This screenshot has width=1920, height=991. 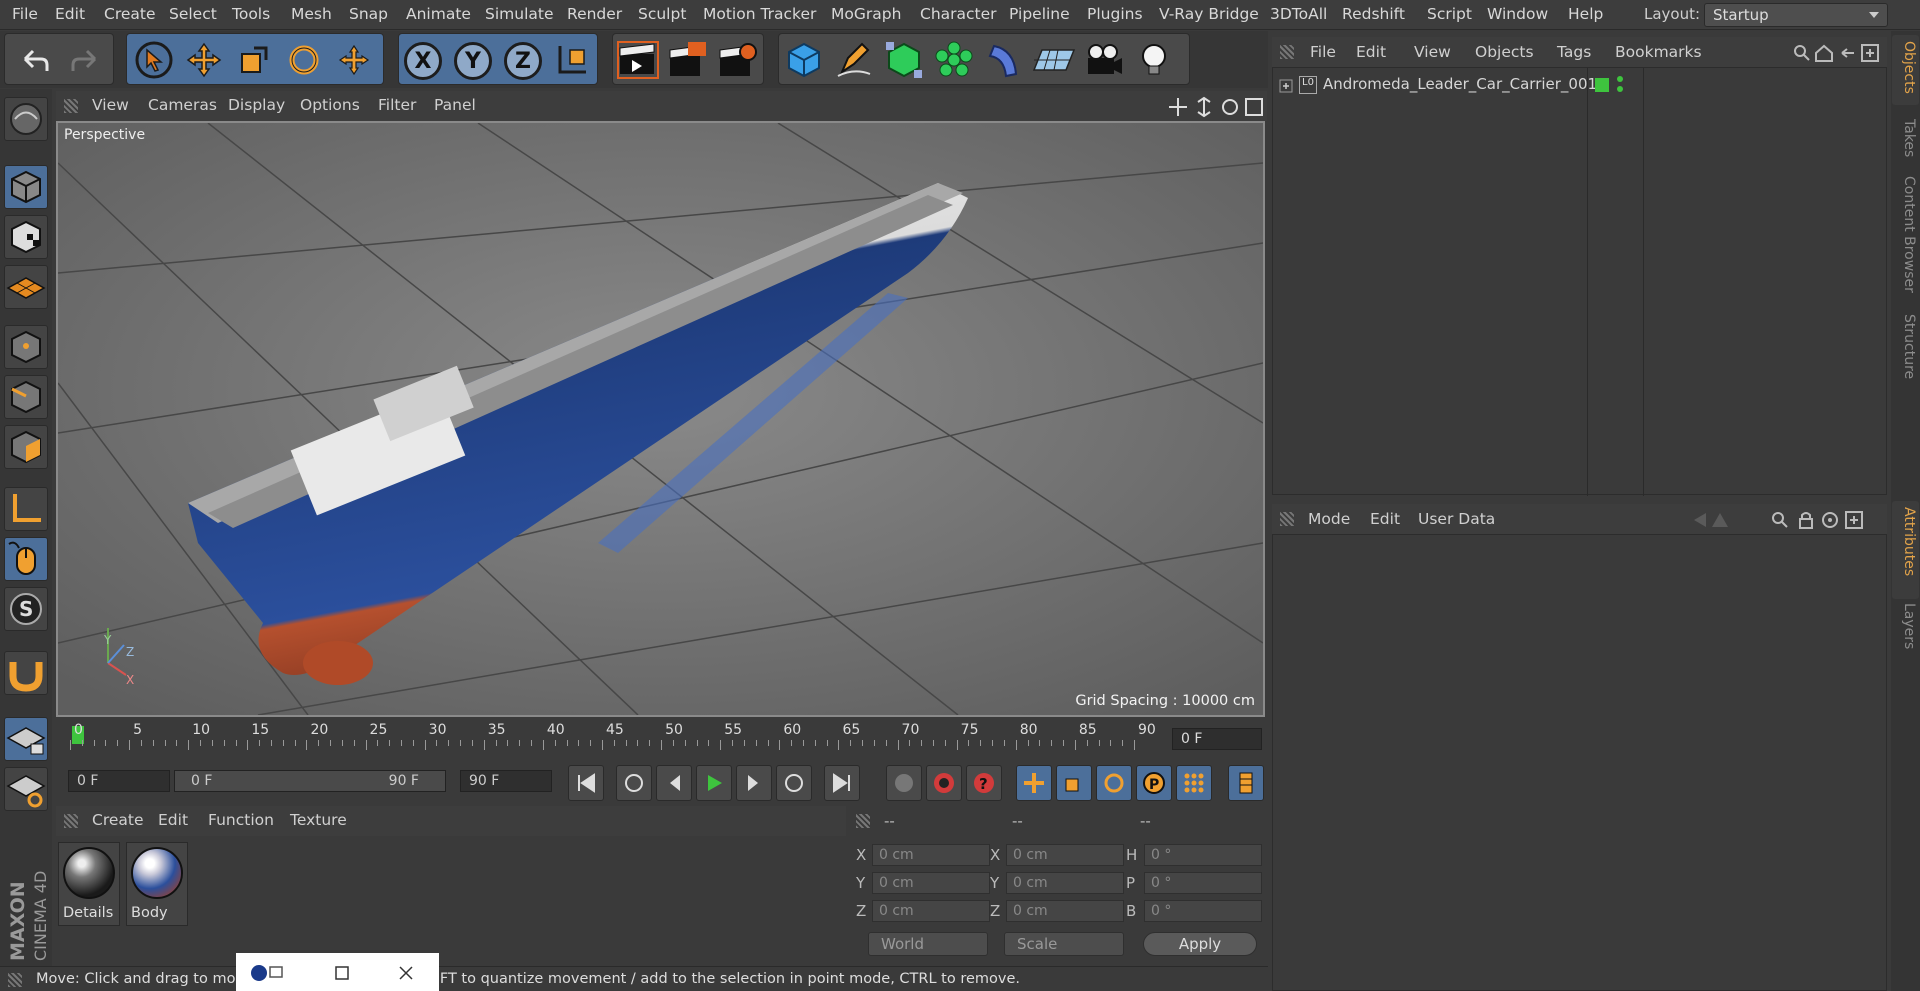 I want to click on tweak-mode-button, so click(x=26, y=559).